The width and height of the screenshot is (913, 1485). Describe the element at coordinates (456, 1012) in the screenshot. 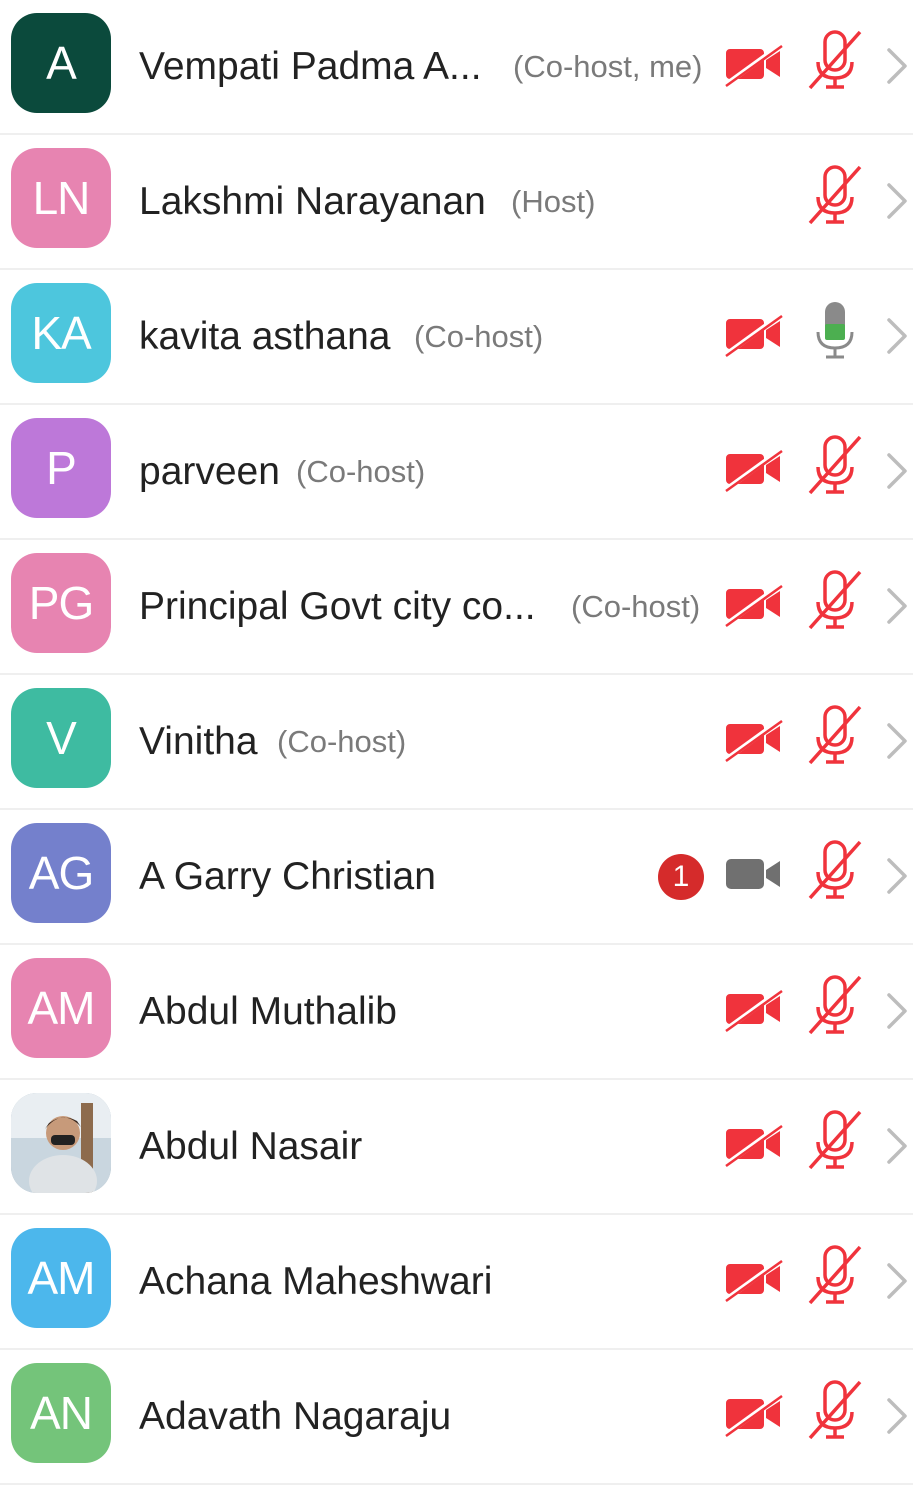

I see `participant-row: AM Abdul Muthalib` at that location.